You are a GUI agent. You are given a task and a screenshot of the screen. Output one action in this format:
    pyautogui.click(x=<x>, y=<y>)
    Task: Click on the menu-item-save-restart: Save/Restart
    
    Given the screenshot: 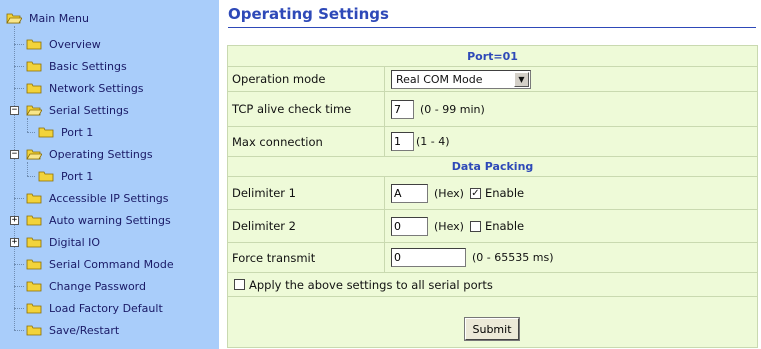 What is the action you would take?
    pyautogui.click(x=72, y=330)
    